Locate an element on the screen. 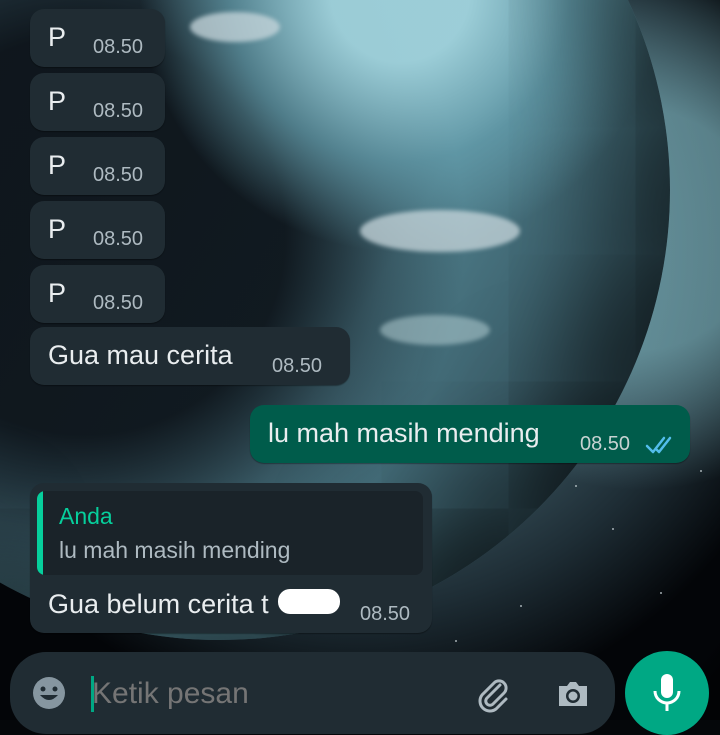 The width and height of the screenshot is (720, 735). message-input is located at coordinates (277, 694).